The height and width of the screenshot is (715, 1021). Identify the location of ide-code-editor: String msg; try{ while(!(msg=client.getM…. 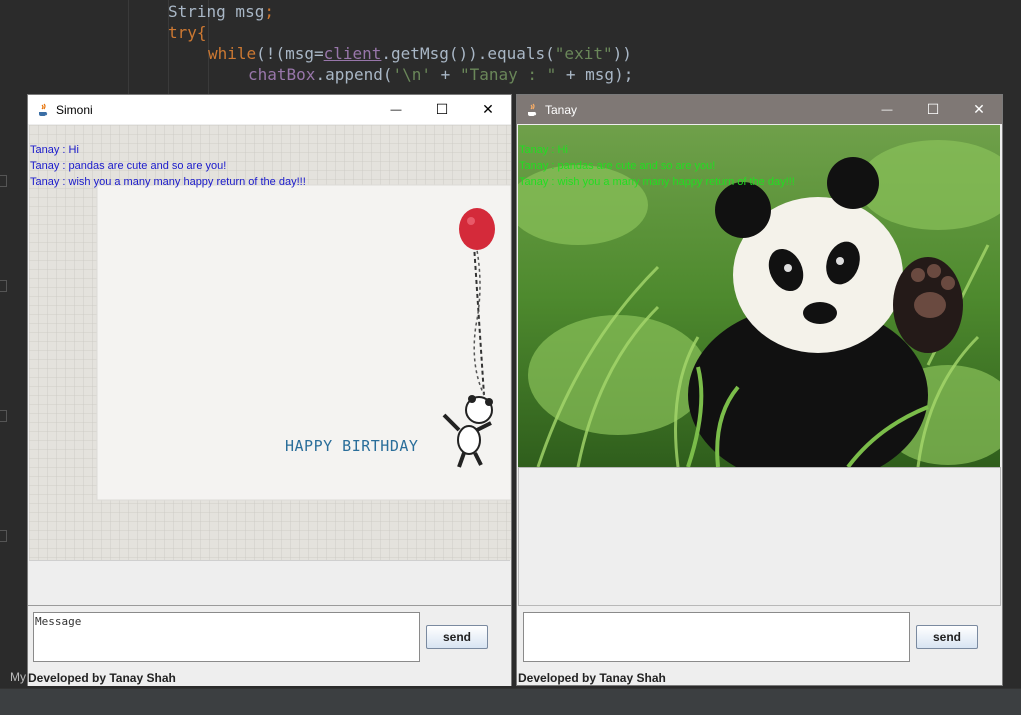
(510, 47).